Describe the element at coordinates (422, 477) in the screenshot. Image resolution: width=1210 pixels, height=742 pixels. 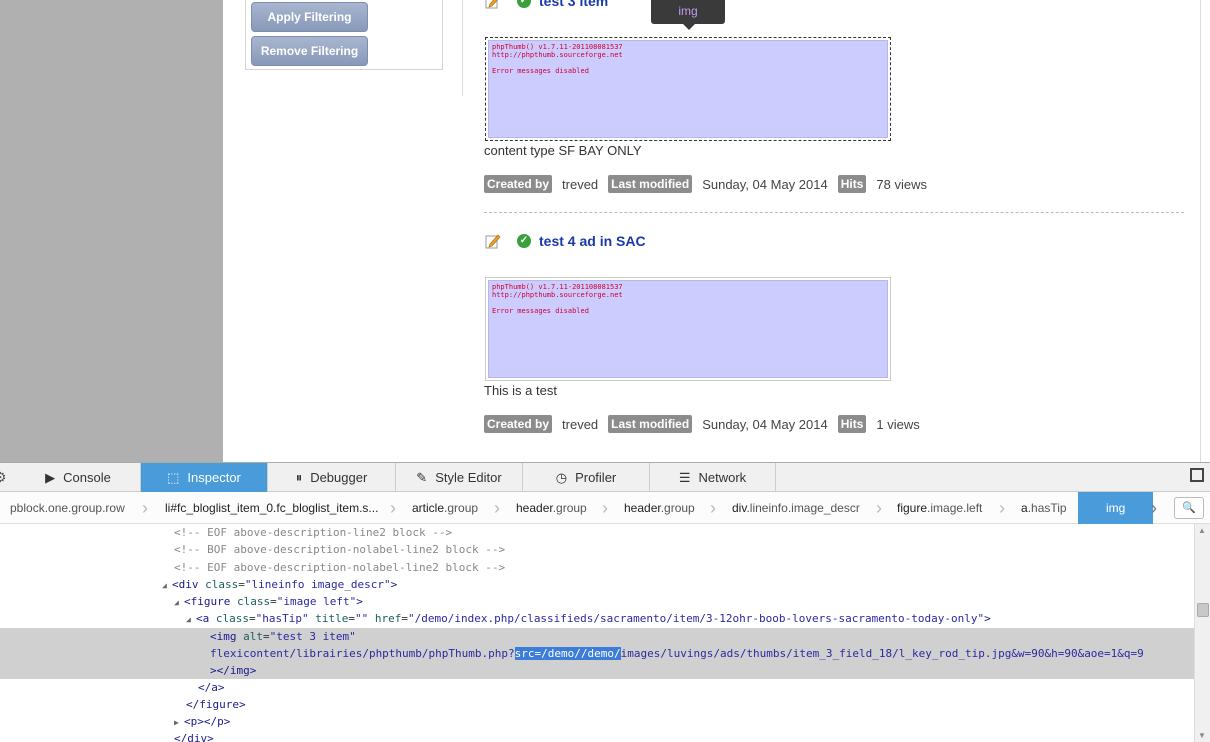
I see `style-editor-icon: ✎` at that location.